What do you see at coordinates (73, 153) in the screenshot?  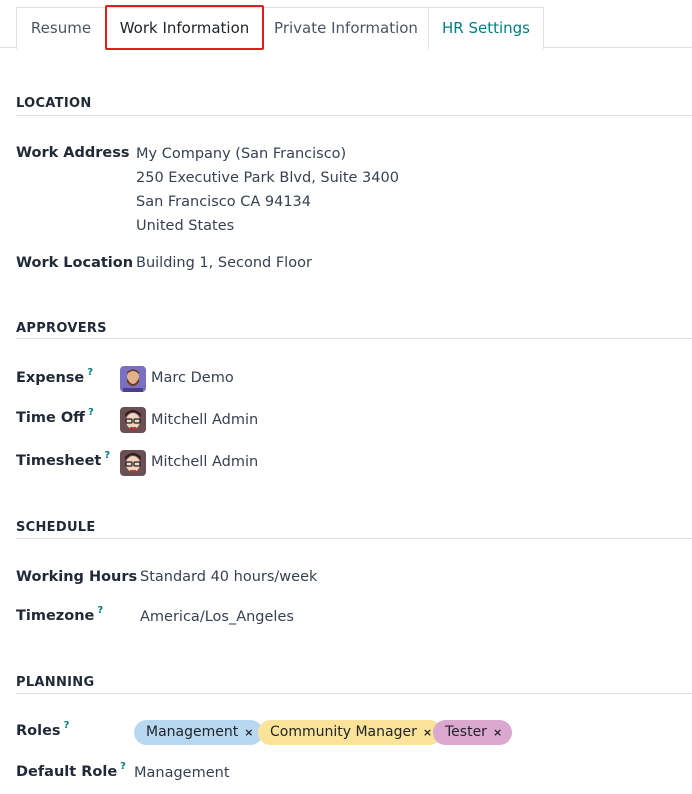 I see `work-address-label: Work Address` at bounding box center [73, 153].